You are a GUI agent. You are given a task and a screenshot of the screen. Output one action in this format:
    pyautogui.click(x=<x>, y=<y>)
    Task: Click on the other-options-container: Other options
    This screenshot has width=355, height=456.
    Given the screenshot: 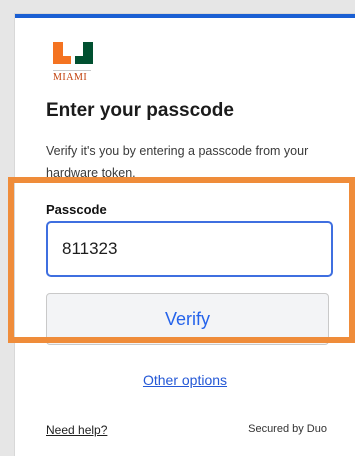 What is the action you would take?
    pyautogui.click(x=185, y=380)
    